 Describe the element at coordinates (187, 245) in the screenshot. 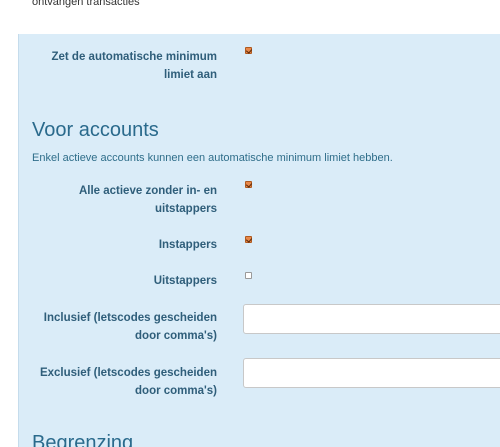

I see `instappers-label: Instappers` at that location.